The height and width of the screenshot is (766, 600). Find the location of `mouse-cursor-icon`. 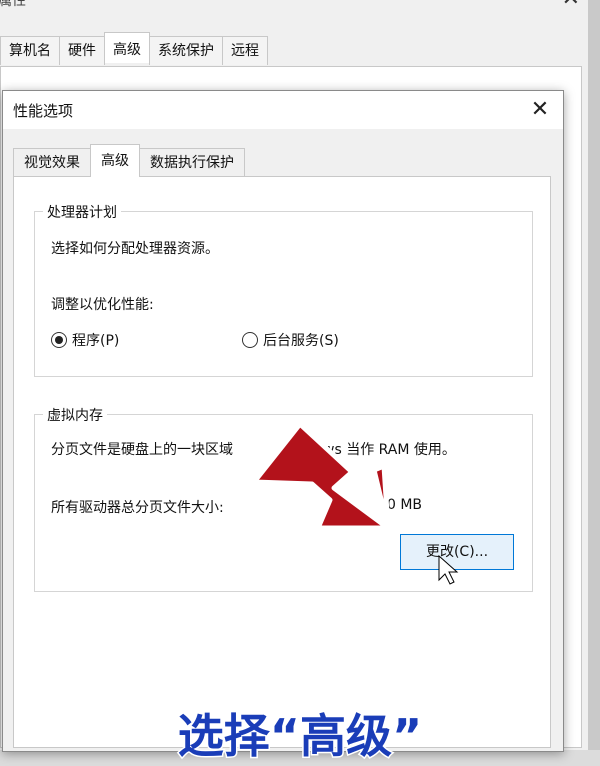

mouse-cursor-icon is located at coordinates (448, 569).